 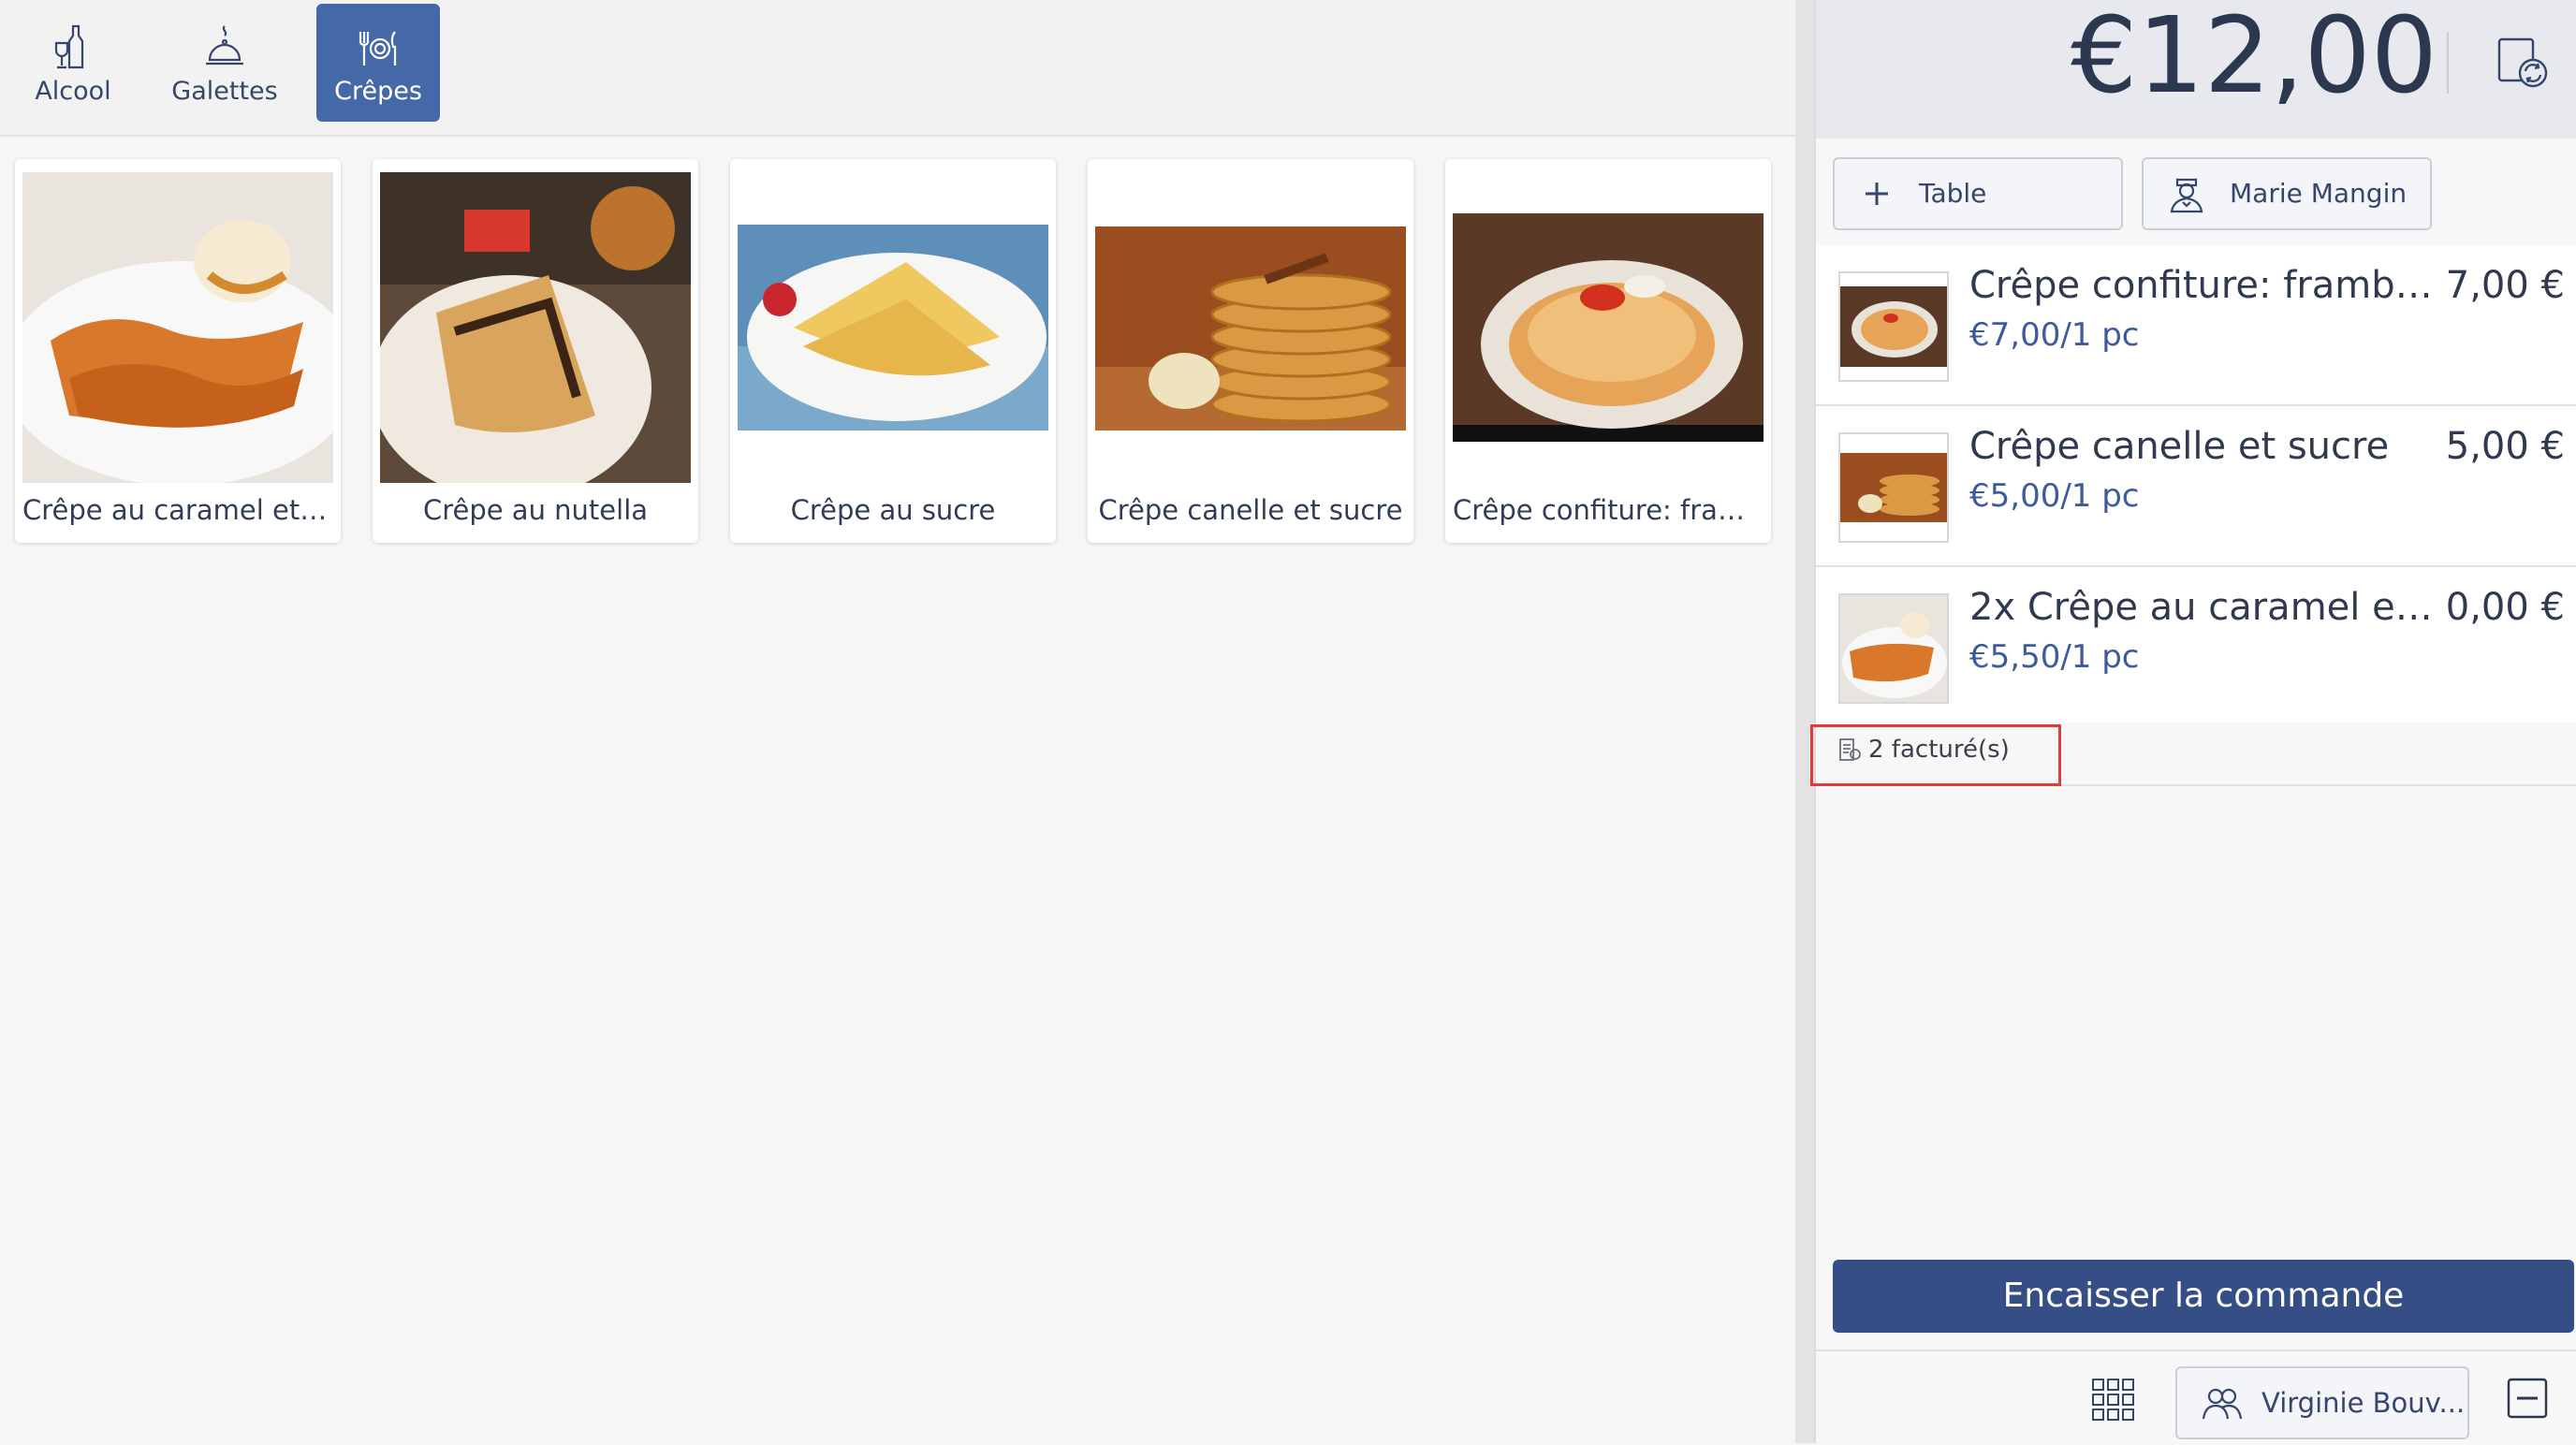 What do you see at coordinates (378, 91) in the screenshot?
I see `category-label: Crêpes` at bounding box center [378, 91].